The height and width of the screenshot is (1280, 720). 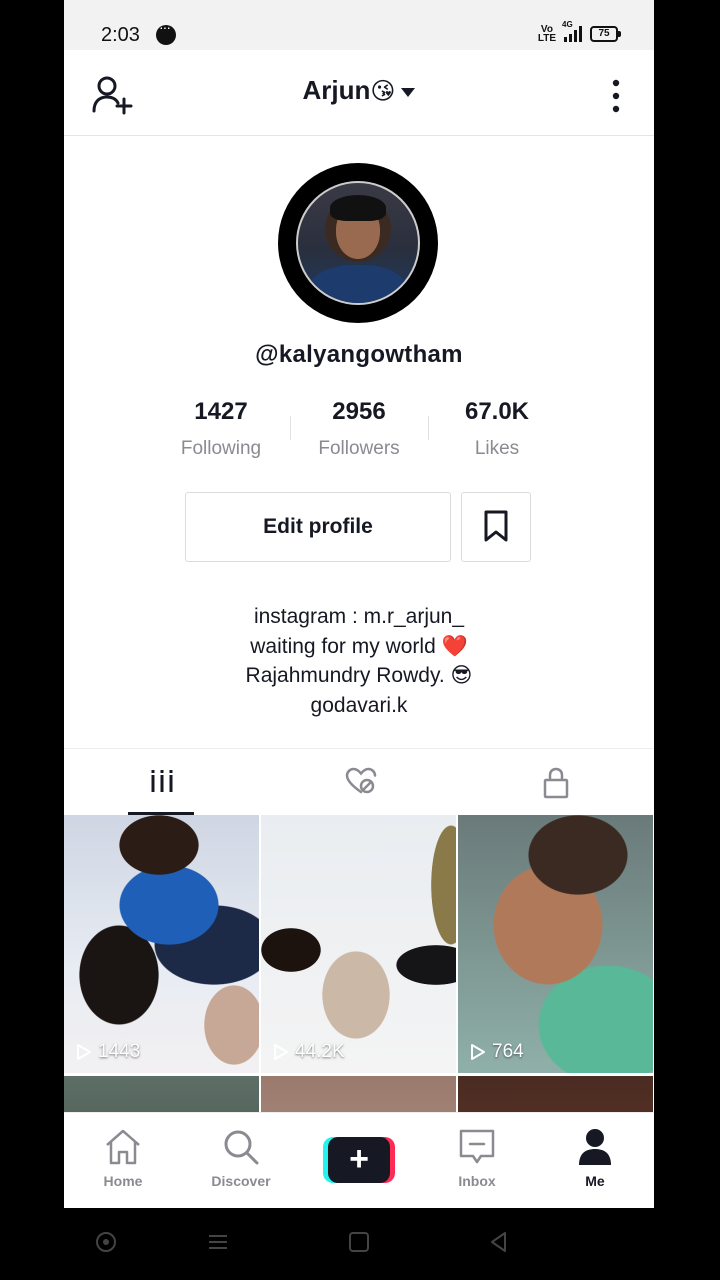 I want to click on nav-label: Home, so click(x=123, y=1181).